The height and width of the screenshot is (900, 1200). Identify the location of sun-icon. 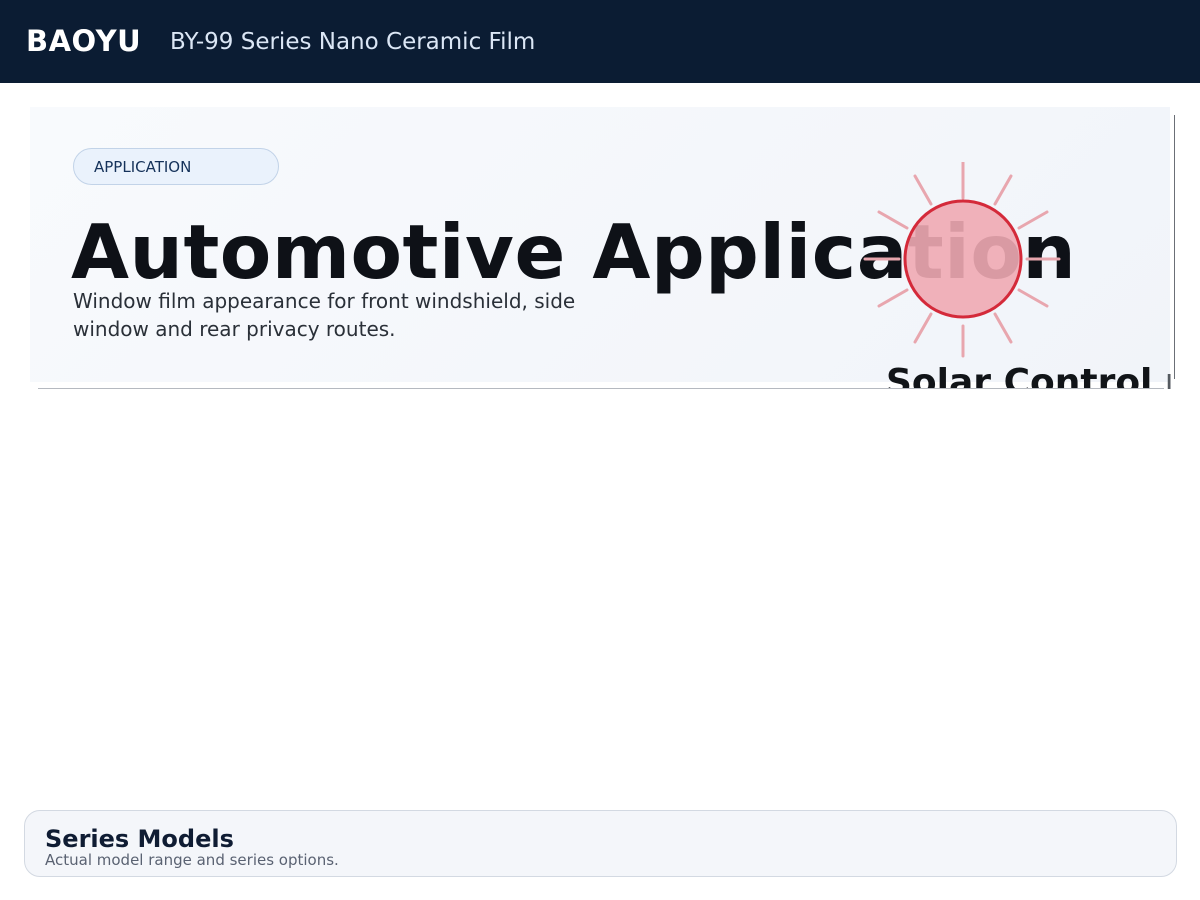
(962, 260).